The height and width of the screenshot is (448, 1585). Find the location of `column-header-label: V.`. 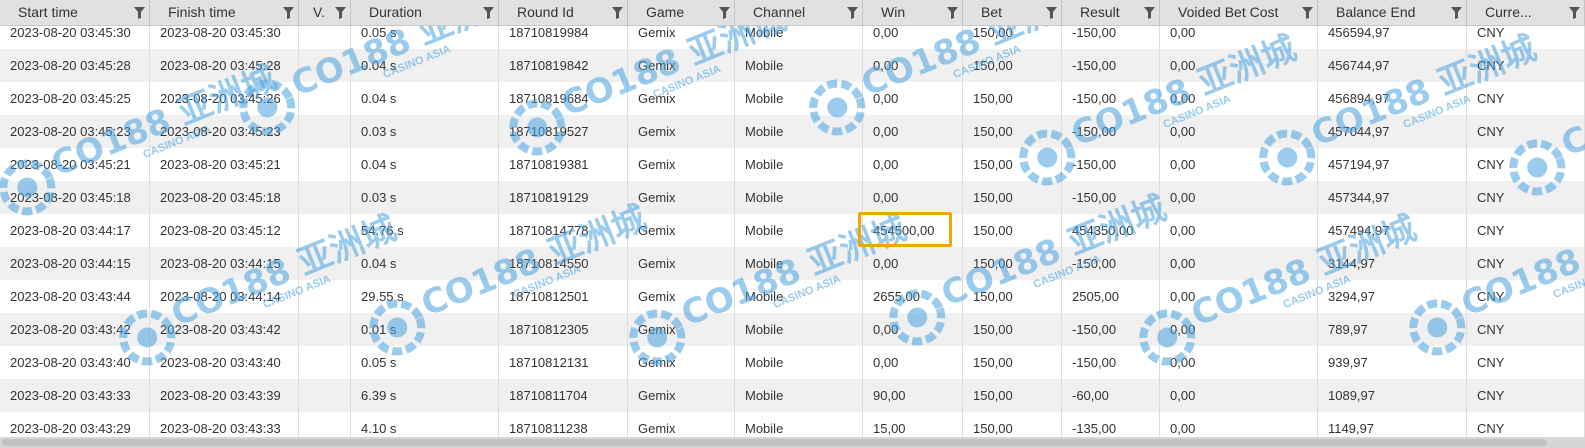

column-header-label: V. is located at coordinates (319, 12).